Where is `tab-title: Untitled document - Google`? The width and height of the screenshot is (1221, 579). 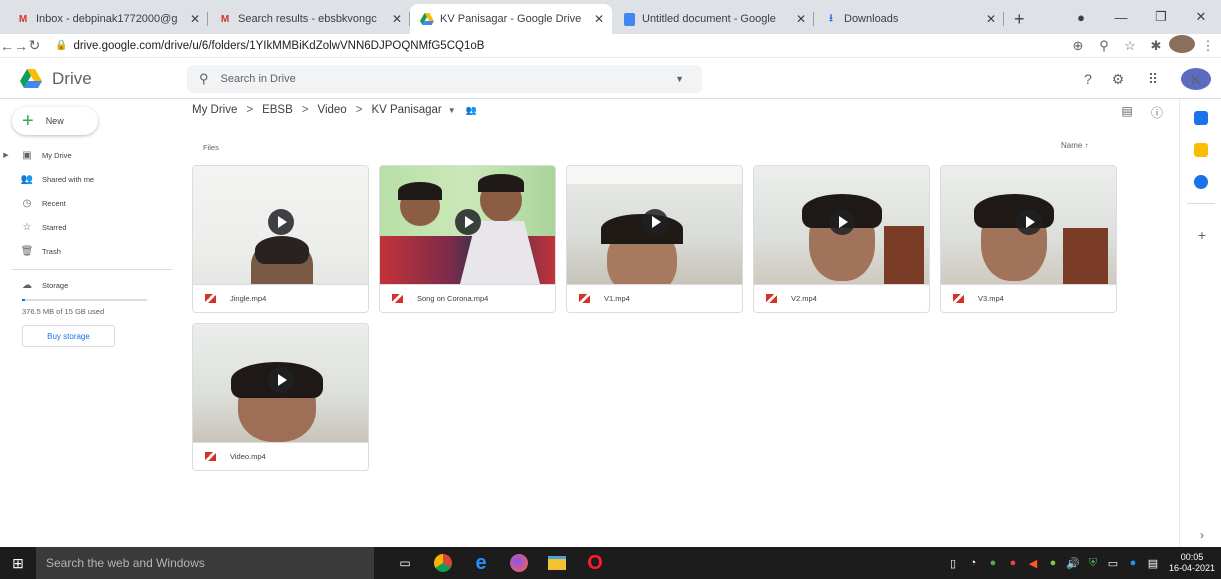 tab-title: Untitled document - Google is located at coordinates (709, 19).